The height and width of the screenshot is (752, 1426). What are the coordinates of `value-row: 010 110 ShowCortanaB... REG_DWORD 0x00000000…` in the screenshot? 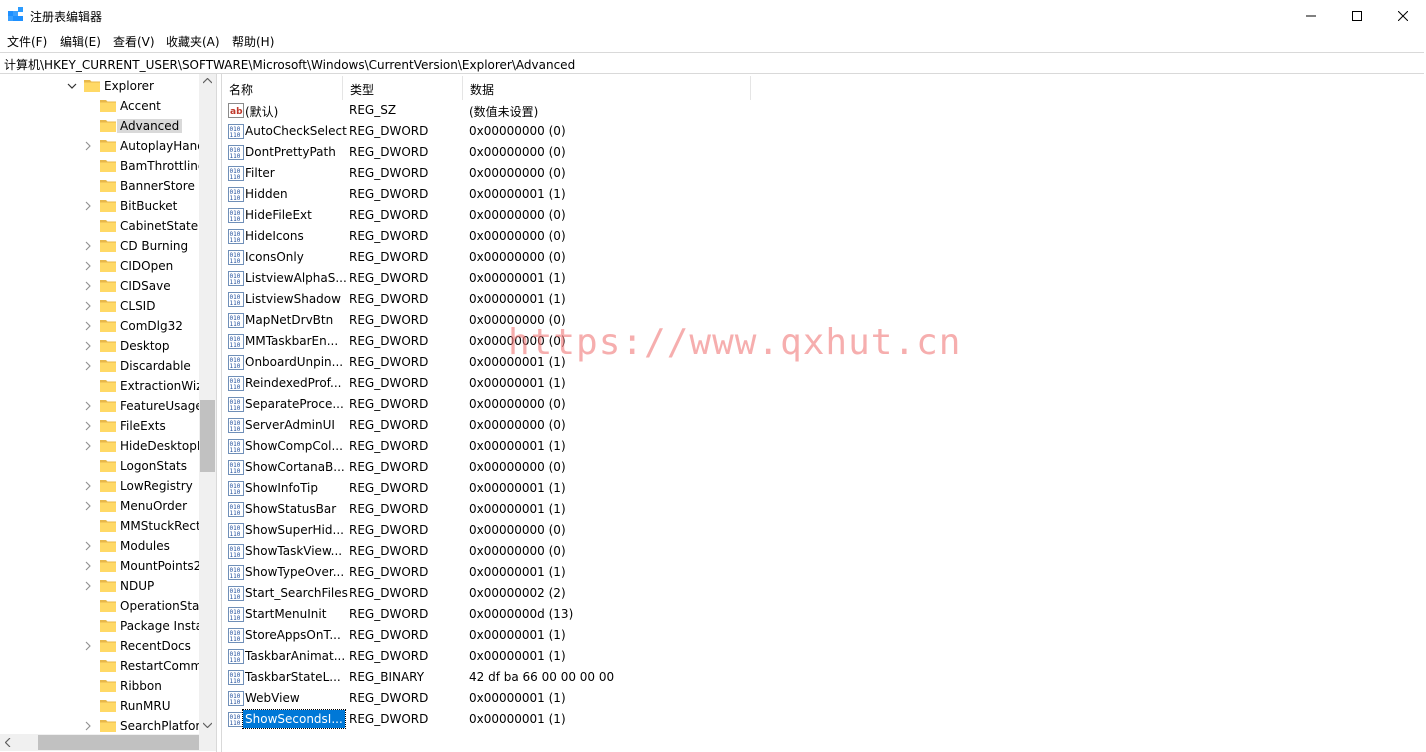 It's located at (824, 467).